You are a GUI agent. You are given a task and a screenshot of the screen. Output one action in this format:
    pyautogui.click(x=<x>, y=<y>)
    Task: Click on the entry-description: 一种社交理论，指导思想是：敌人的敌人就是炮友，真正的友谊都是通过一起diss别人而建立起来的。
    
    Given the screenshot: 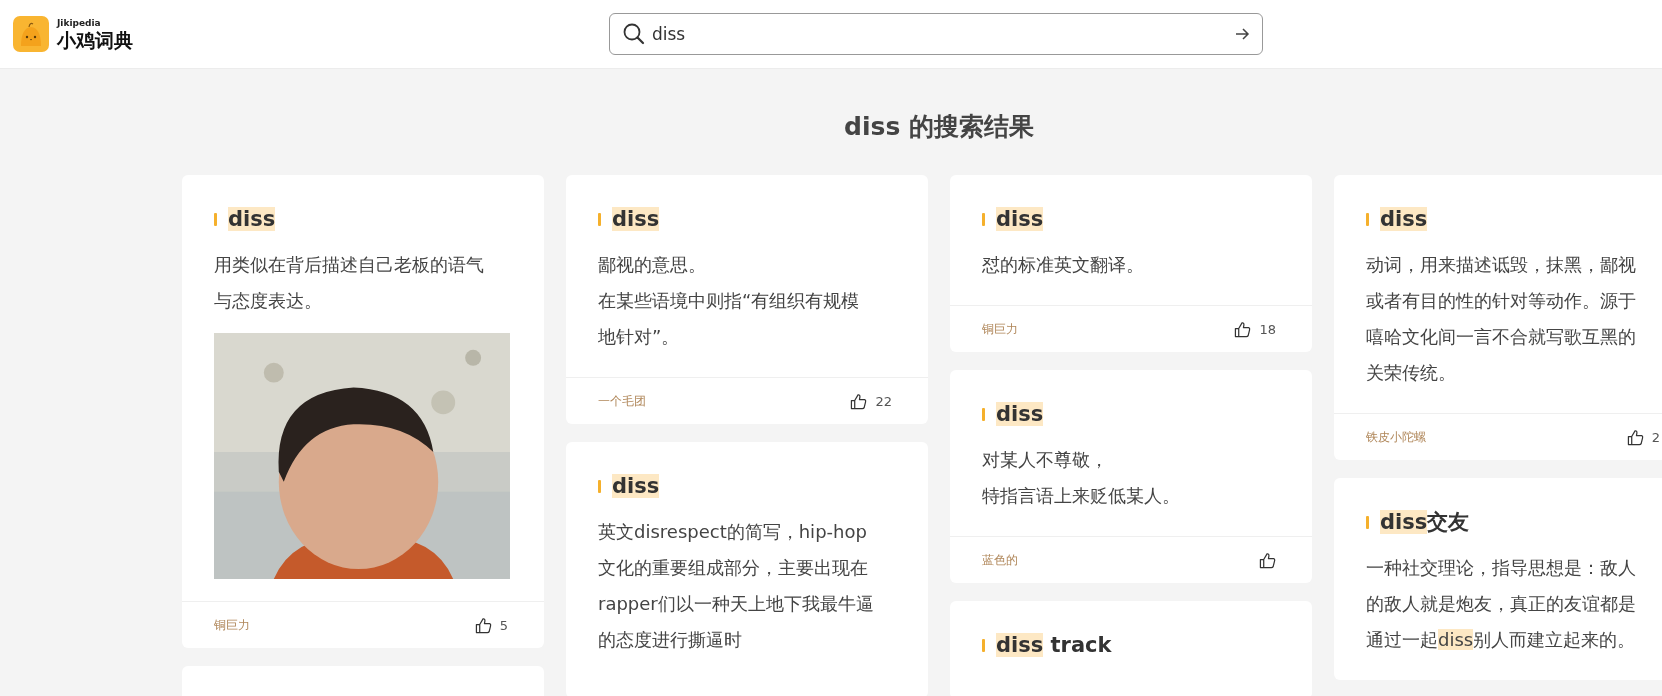 What is the action you would take?
    pyautogui.click(x=1501, y=604)
    